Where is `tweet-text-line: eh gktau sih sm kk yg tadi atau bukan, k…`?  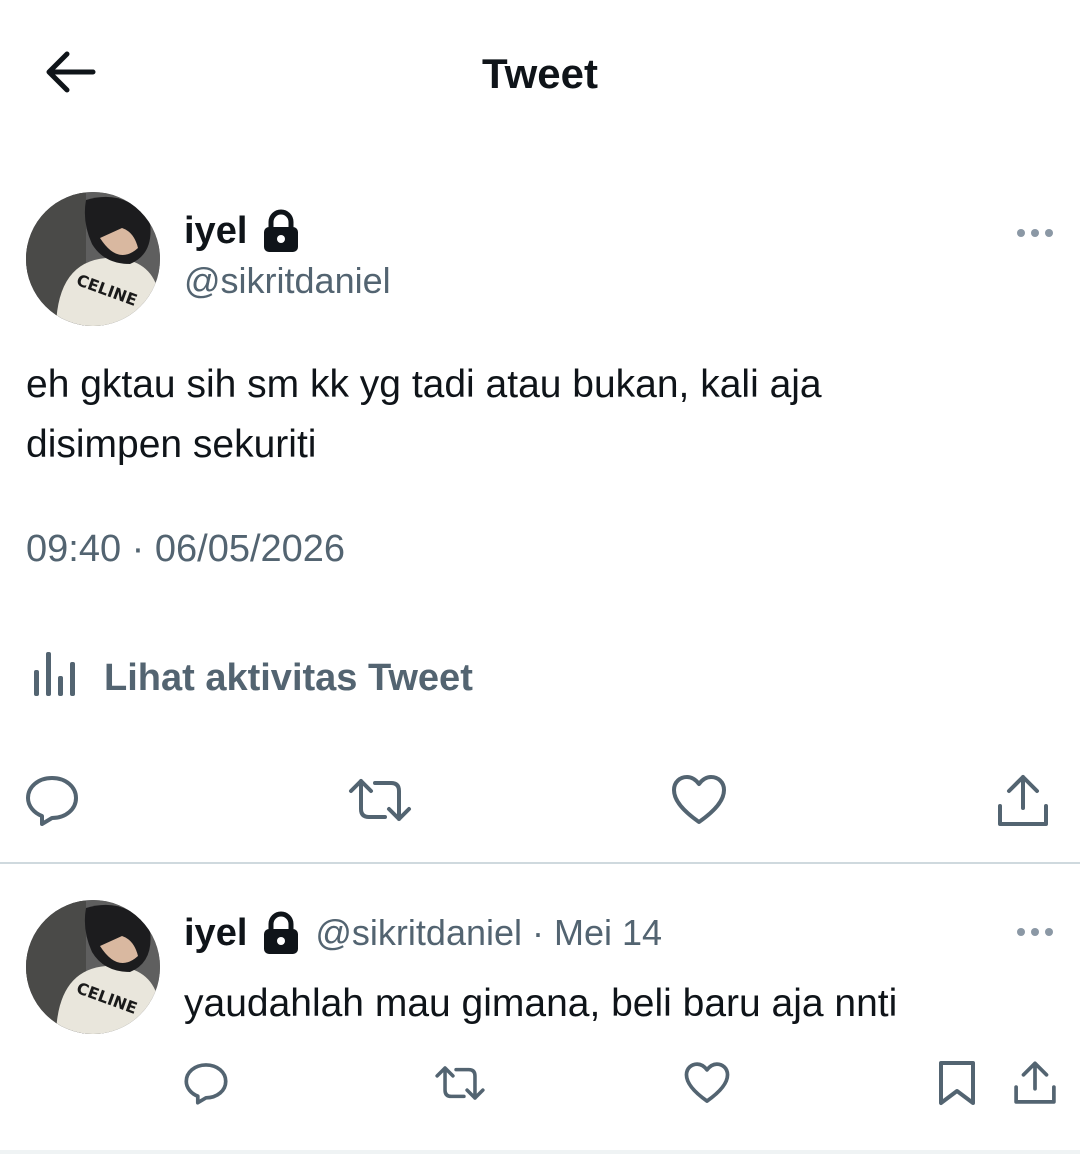
tweet-text-line: eh gktau sih sm kk yg tadi atau bukan, k… is located at coordinates (424, 384).